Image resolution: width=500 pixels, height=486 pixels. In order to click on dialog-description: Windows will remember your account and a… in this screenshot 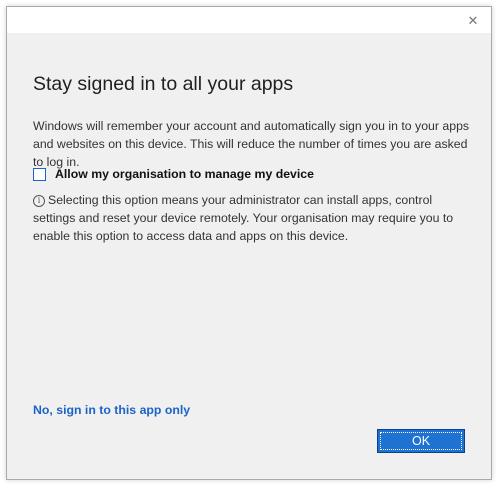, I will do `click(251, 144)`.